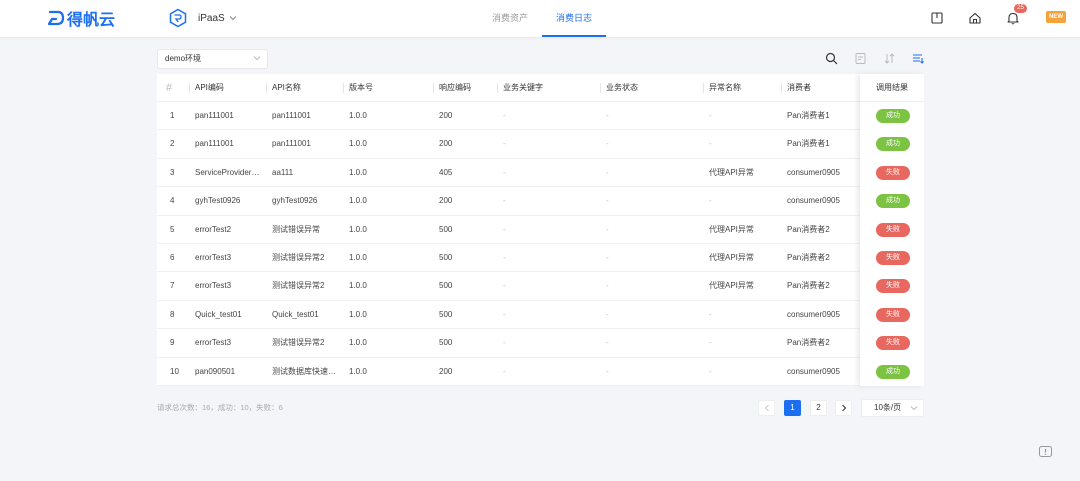 This screenshot has height=481, width=1080. I want to click on brand-logo: 得帆云, so click(81, 18).